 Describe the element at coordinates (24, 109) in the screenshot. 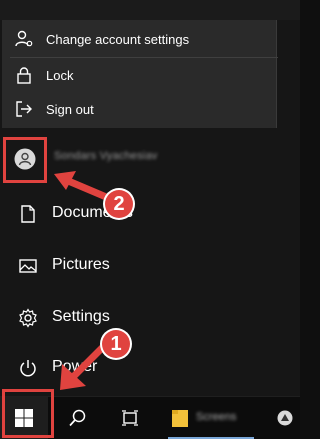

I see `sign-out-icon` at that location.